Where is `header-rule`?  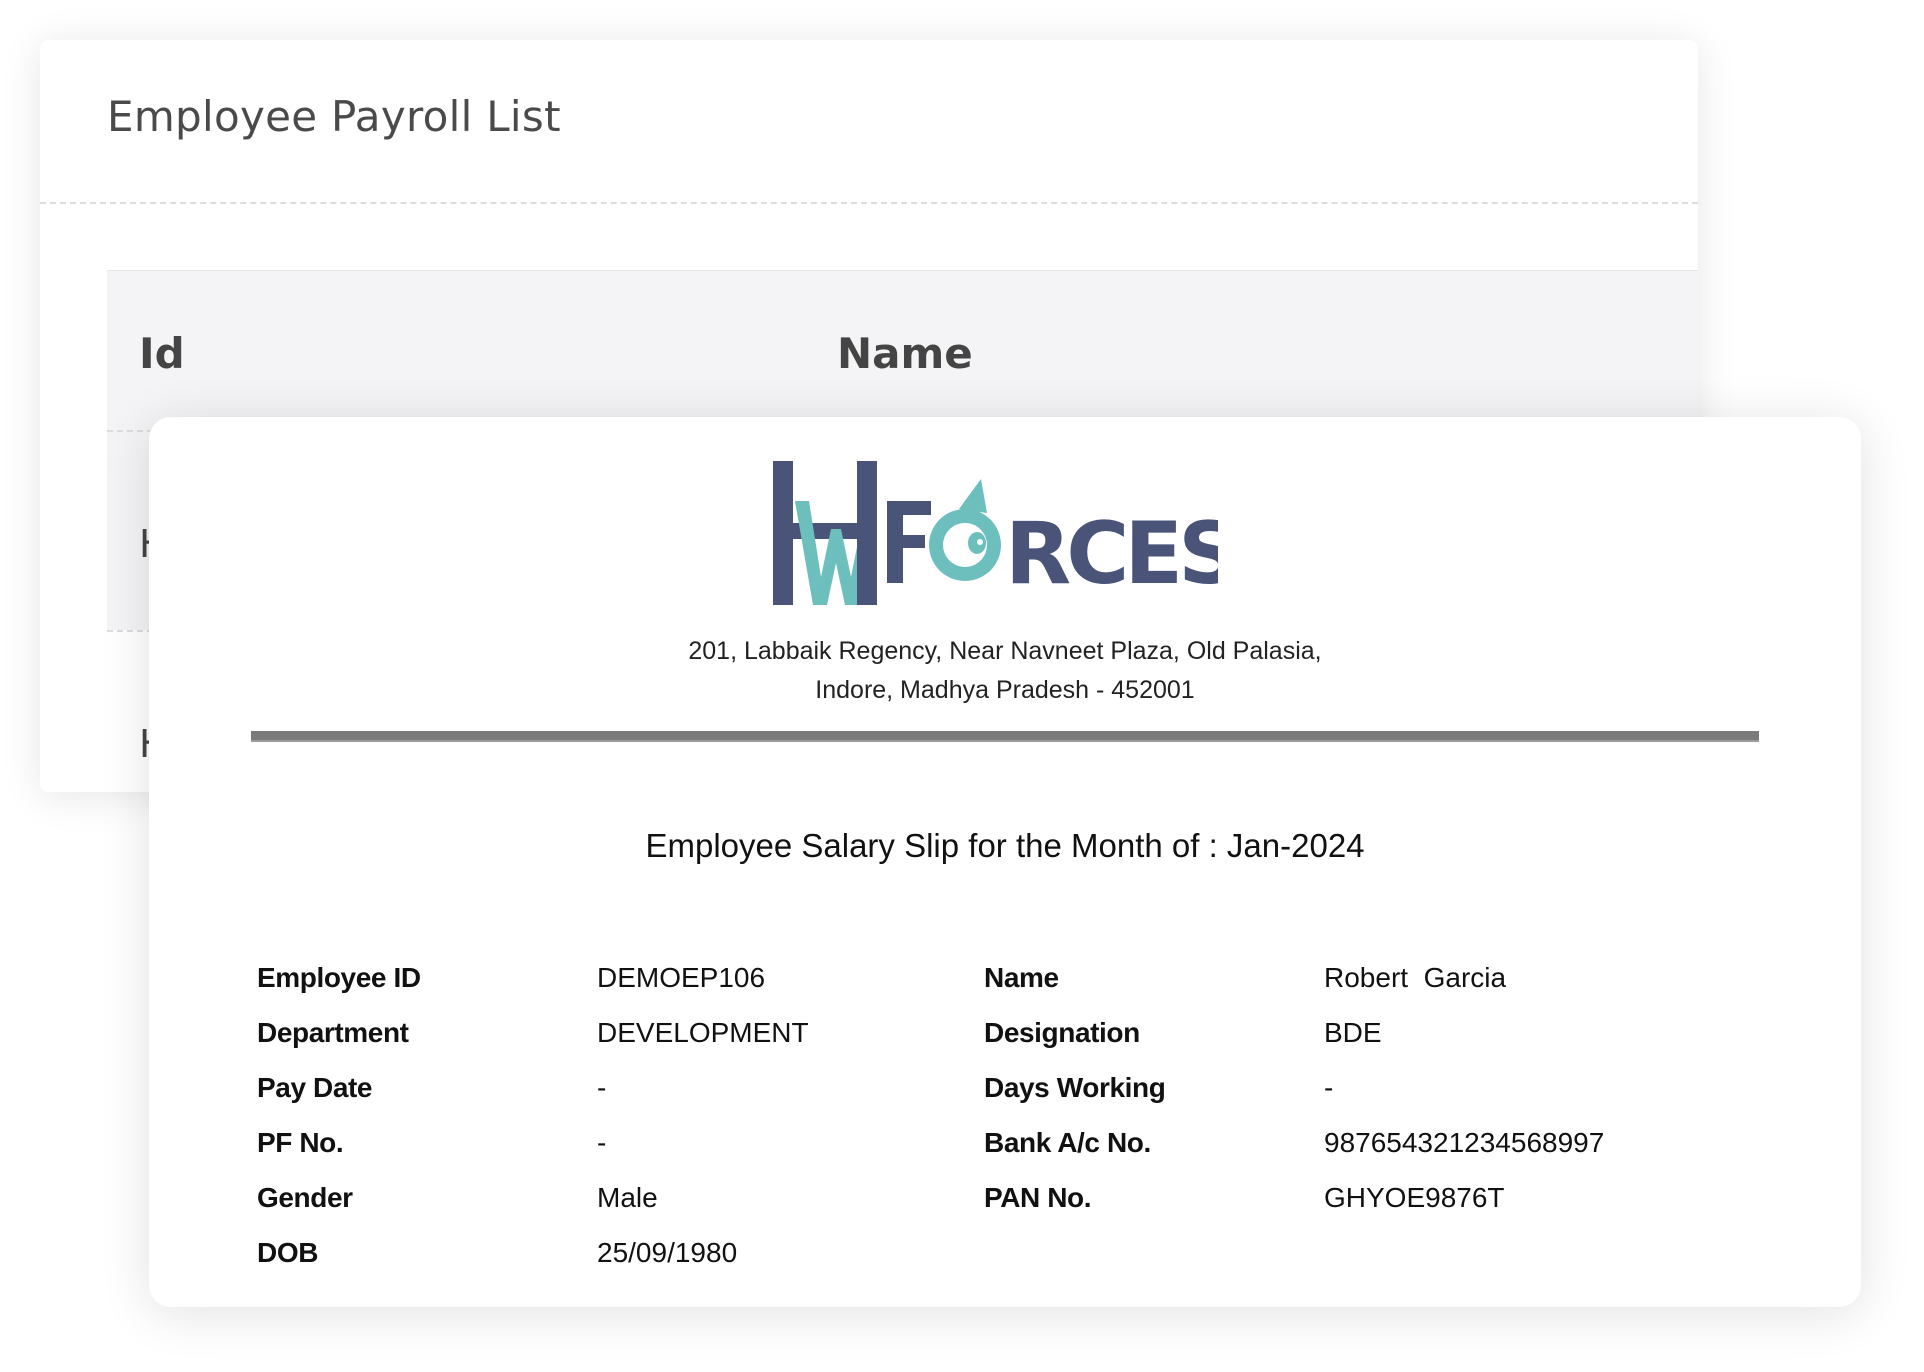 header-rule is located at coordinates (1005, 736).